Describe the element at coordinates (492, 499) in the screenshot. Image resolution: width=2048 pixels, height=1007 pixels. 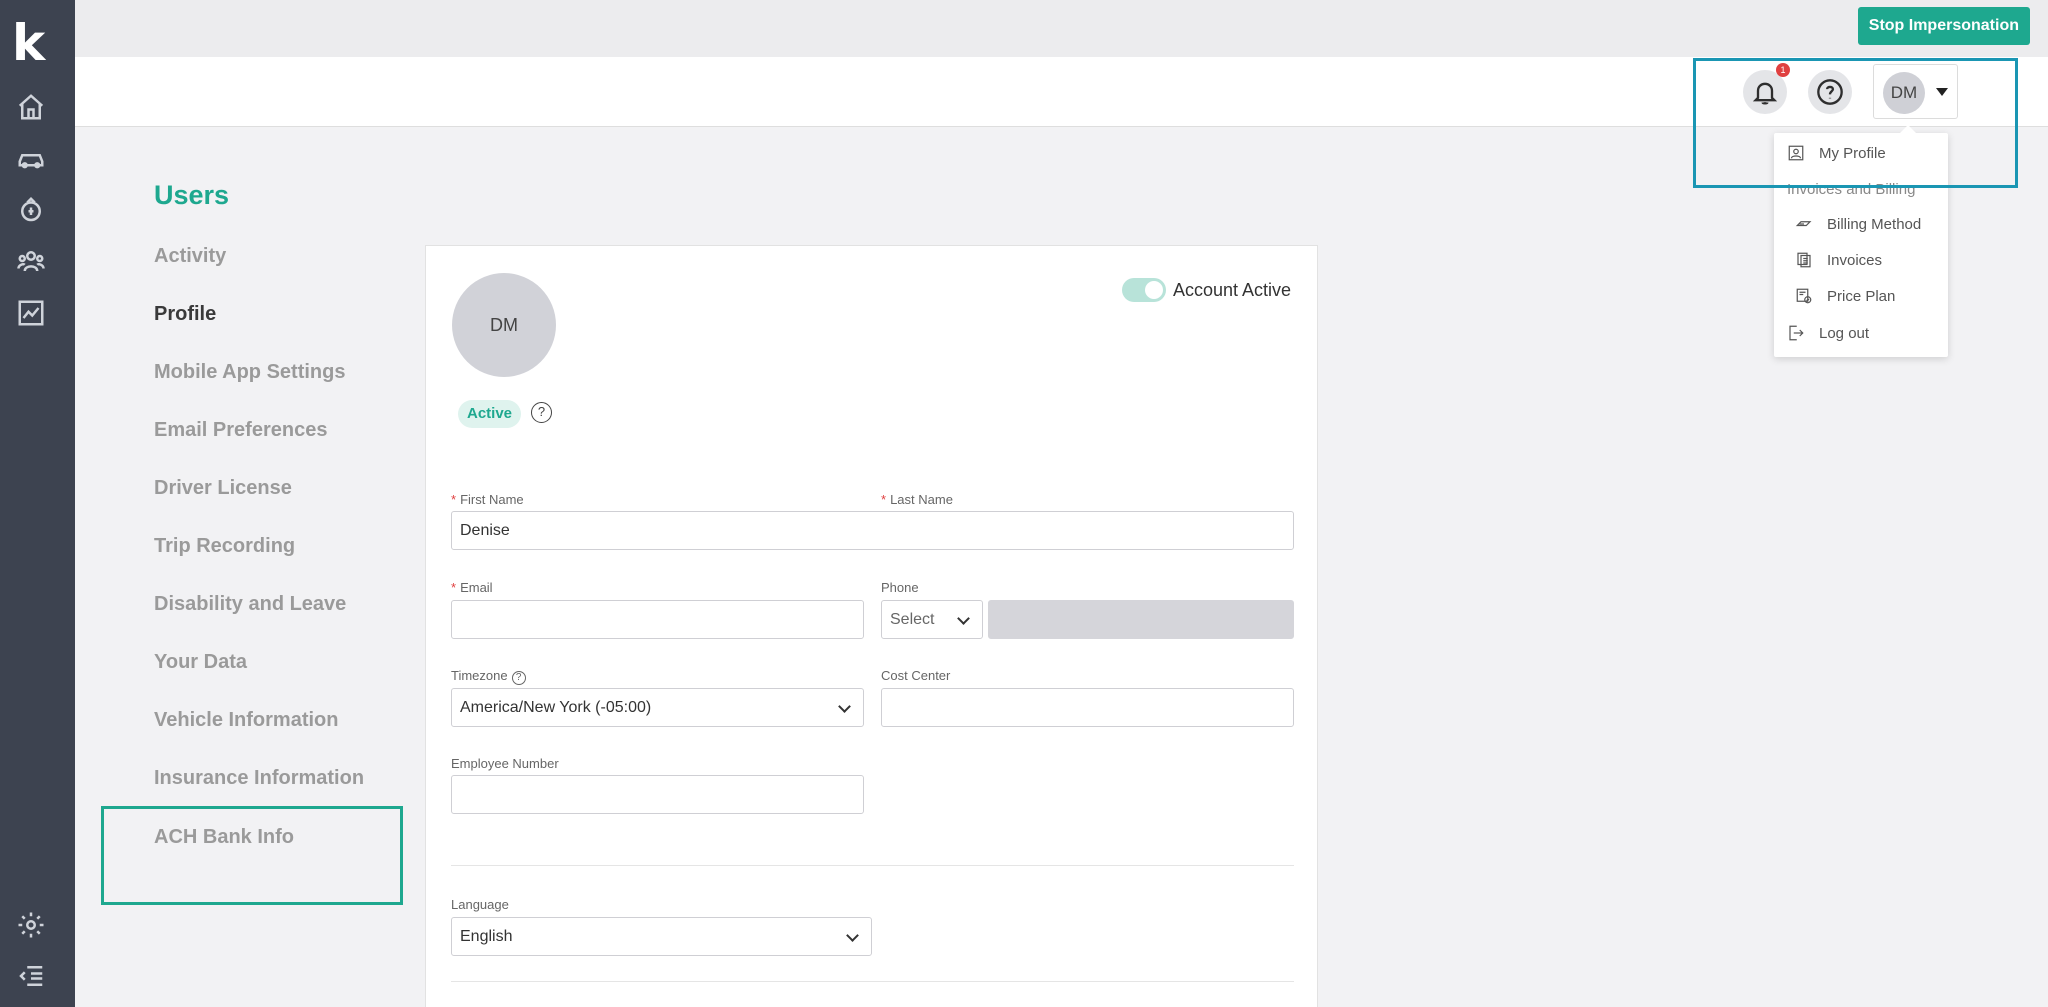
I see `first-name-label-text: First Name` at that location.